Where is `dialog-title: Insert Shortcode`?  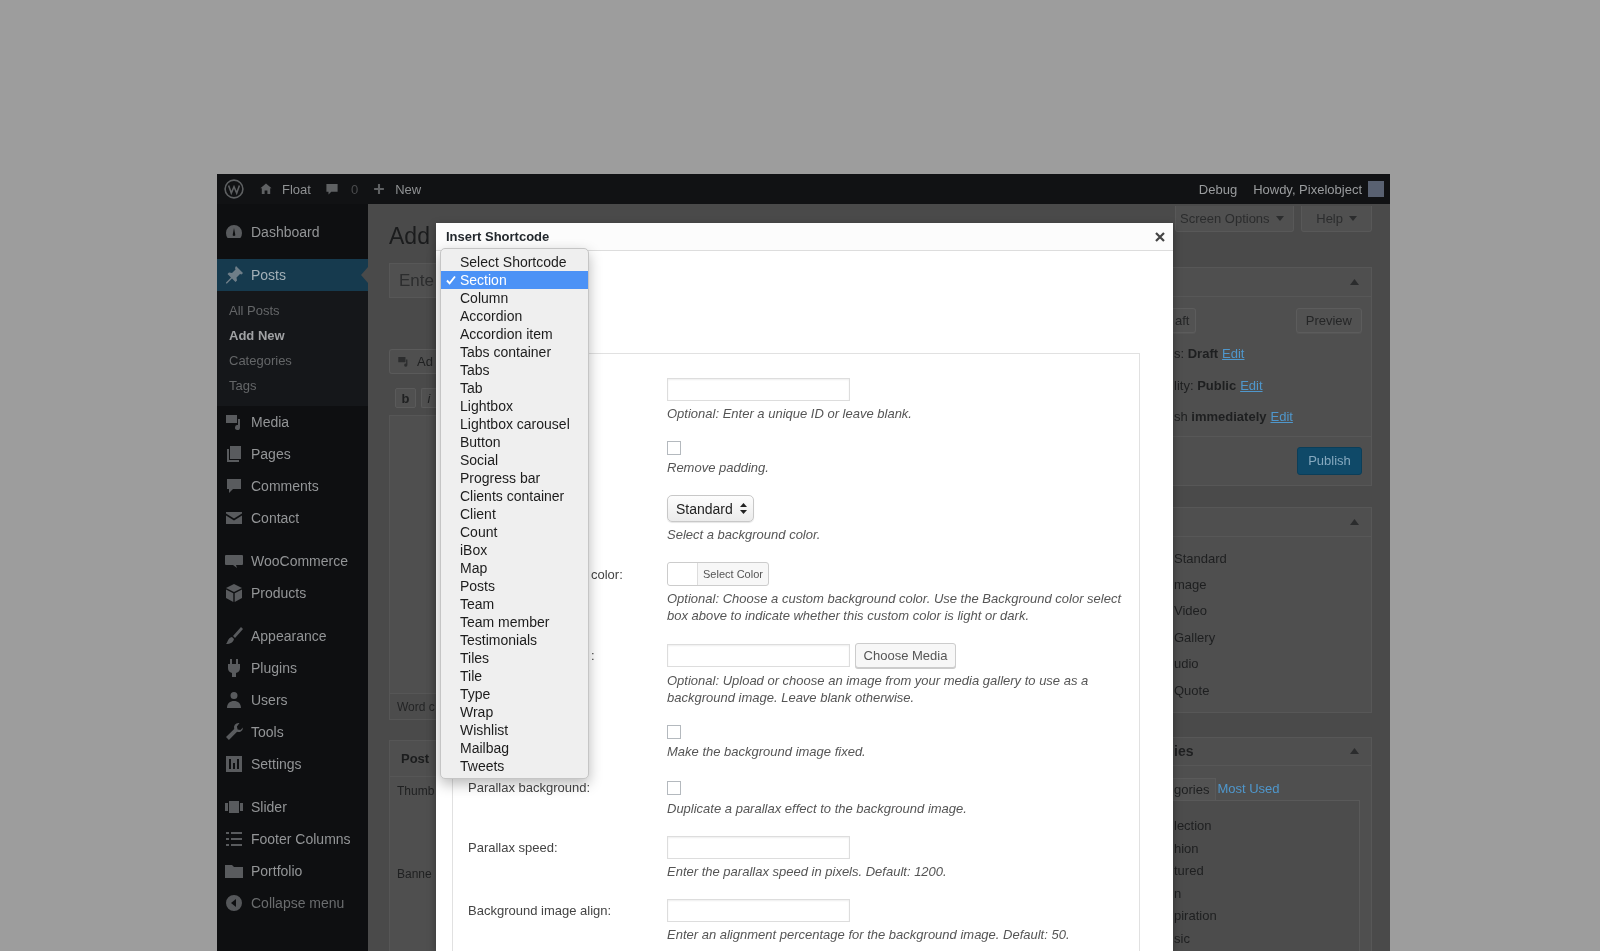
dialog-title: Insert Shortcode is located at coordinates (498, 236).